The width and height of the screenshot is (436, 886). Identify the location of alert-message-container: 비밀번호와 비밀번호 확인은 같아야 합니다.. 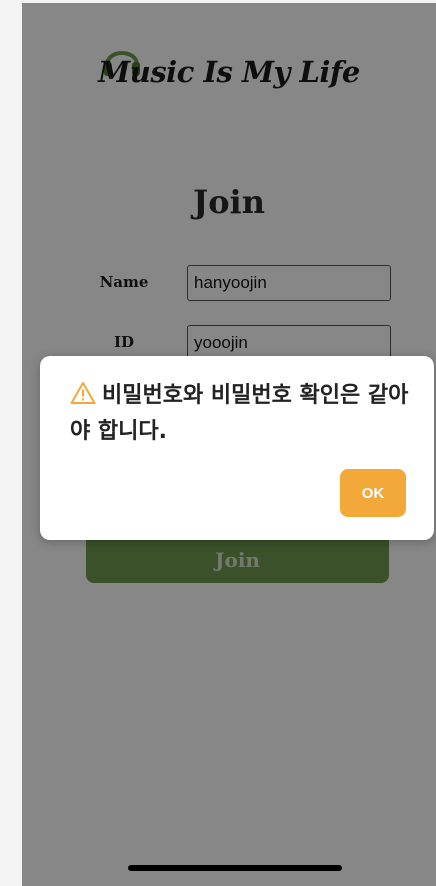
(240, 414).